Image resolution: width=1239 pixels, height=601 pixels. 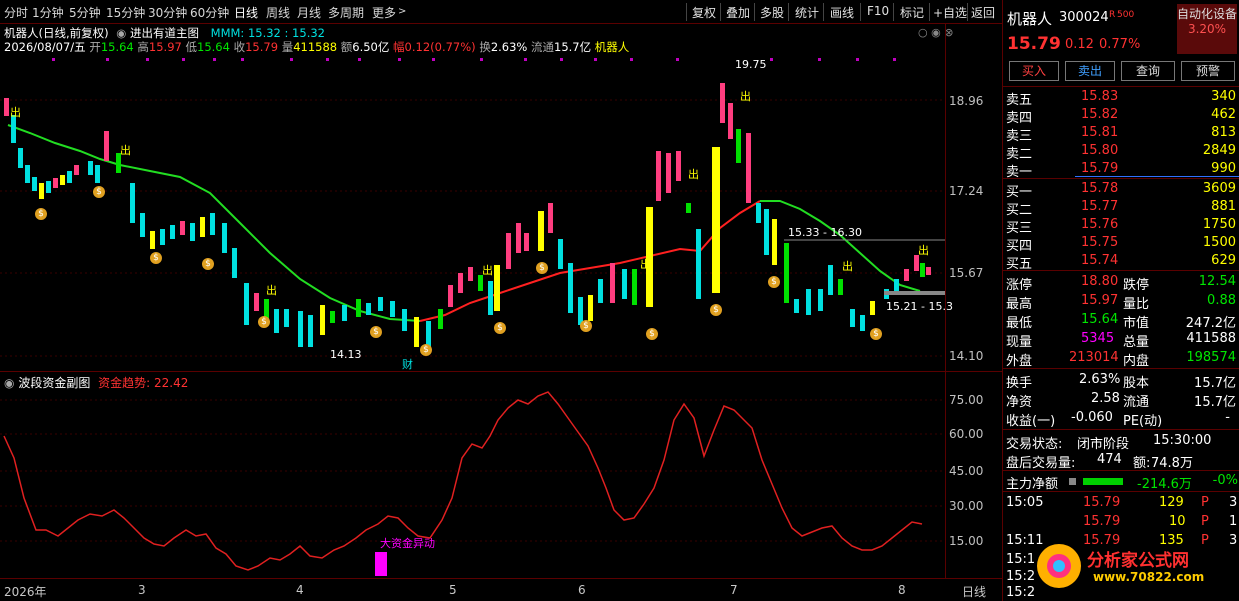 I want to click on stat-row: 涨停 18.80 跌停 12.54, so click(x=1121, y=283).